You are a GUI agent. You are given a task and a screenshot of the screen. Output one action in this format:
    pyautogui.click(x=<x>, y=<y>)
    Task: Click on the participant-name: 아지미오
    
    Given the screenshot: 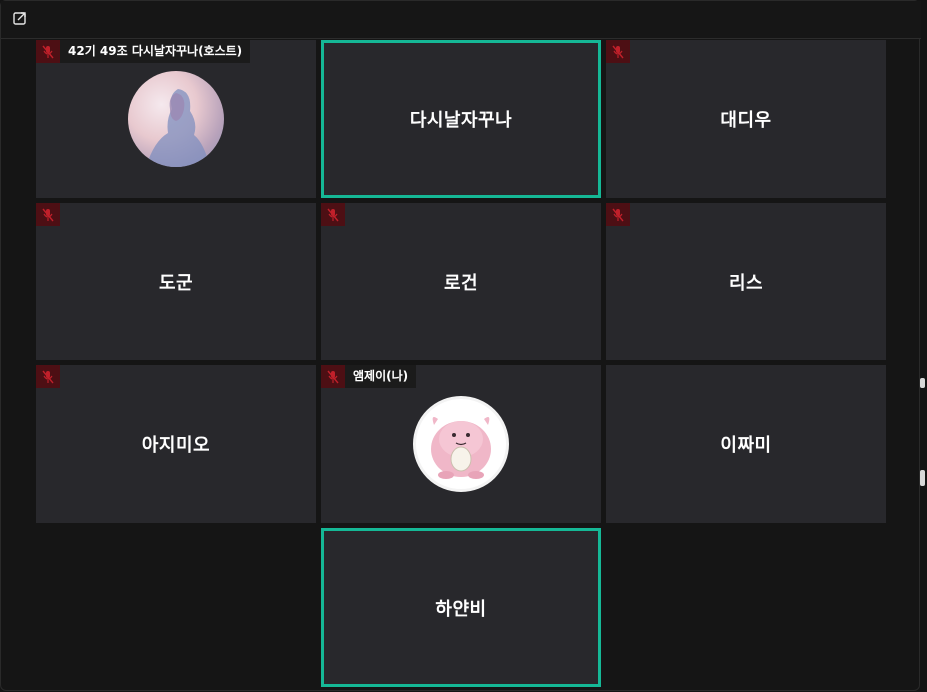 What is the action you would take?
    pyautogui.click(x=176, y=445)
    